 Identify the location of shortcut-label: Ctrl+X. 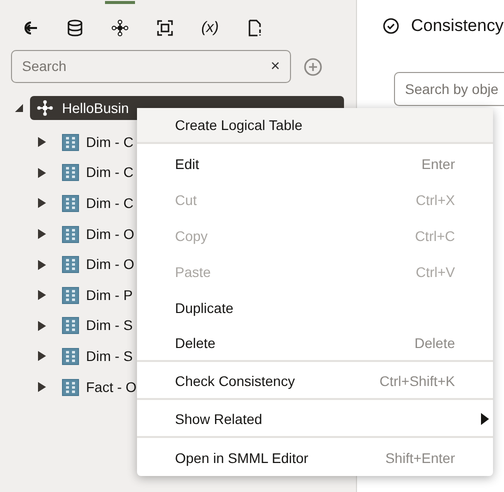
(435, 200).